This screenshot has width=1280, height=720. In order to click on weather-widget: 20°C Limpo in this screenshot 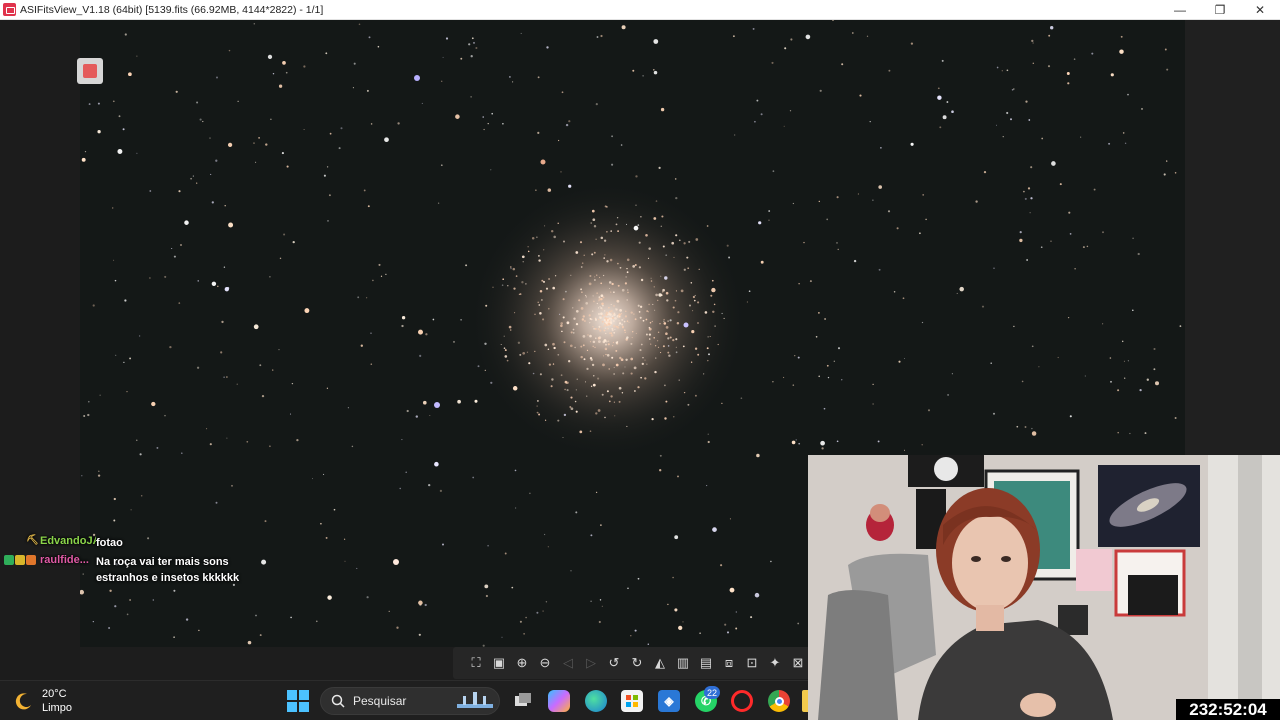, I will do `click(43, 701)`.